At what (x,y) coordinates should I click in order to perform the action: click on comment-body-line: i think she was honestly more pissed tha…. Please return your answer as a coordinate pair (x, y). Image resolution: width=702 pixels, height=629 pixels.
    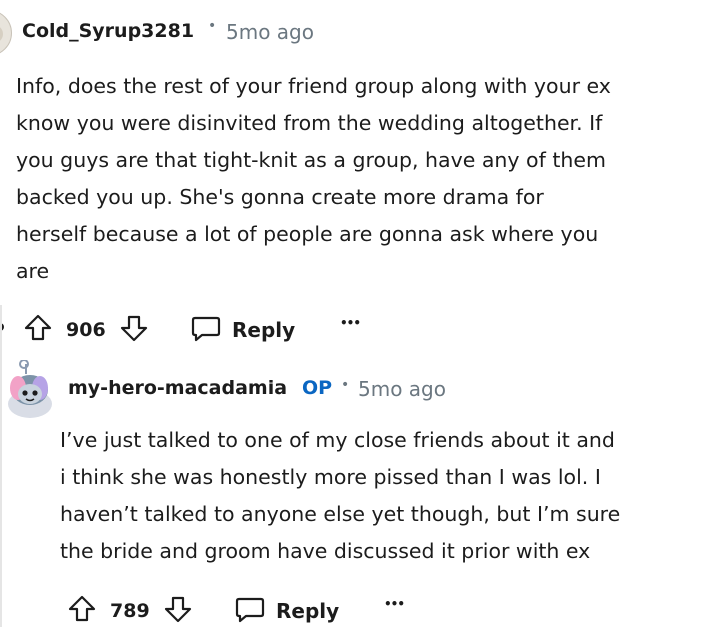
    Looking at the image, I should click on (330, 477).